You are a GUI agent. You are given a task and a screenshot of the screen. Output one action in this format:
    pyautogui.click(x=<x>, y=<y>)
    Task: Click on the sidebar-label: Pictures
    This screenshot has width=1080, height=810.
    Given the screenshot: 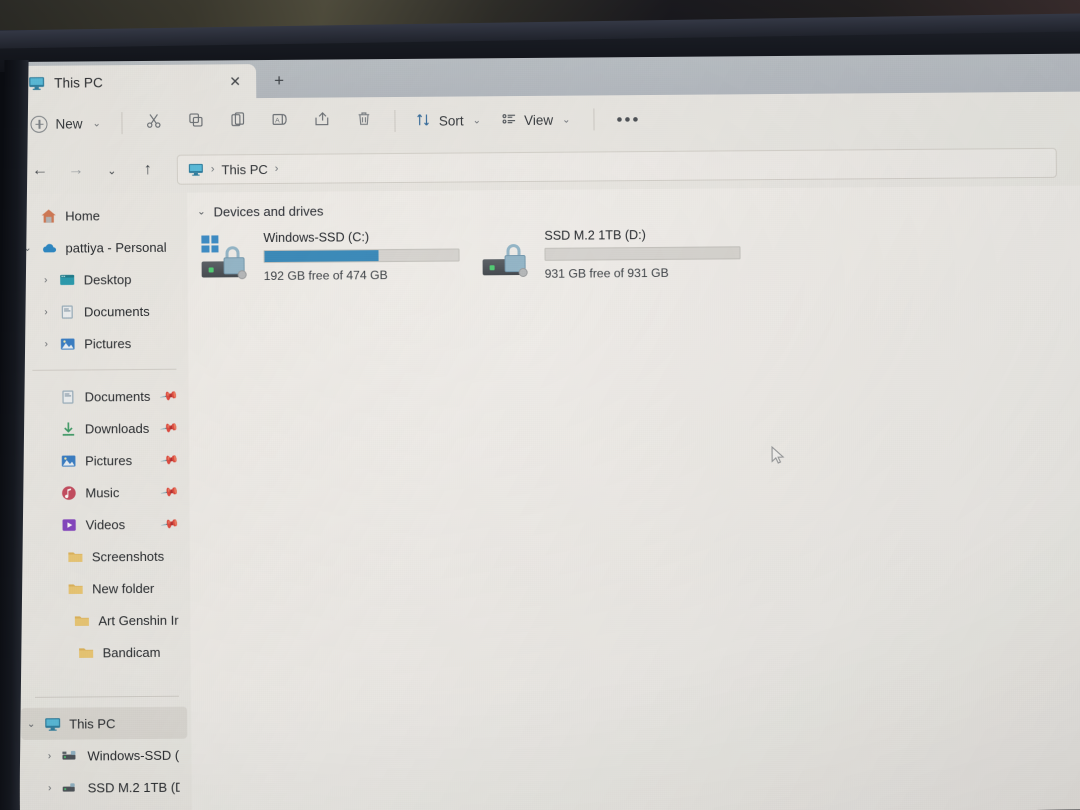 What is the action you would take?
    pyautogui.click(x=108, y=343)
    